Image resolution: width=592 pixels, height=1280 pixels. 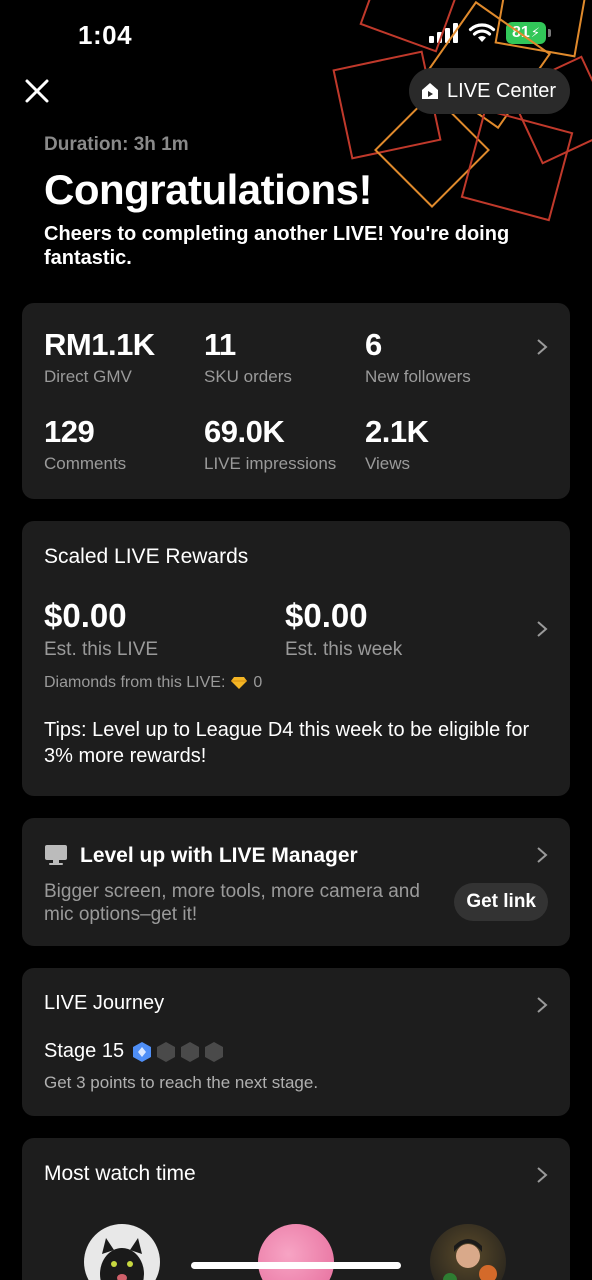 What do you see at coordinates (142, 1051) in the screenshot?
I see `stage-hexagon-active-icon` at bounding box center [142, 1051].